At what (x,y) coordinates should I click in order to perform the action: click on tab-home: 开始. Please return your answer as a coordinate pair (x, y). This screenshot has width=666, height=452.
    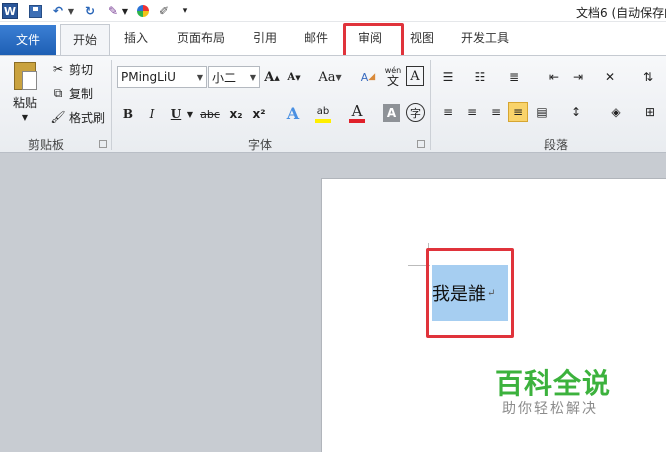
    Looking at the image, I should click on (85, 40).